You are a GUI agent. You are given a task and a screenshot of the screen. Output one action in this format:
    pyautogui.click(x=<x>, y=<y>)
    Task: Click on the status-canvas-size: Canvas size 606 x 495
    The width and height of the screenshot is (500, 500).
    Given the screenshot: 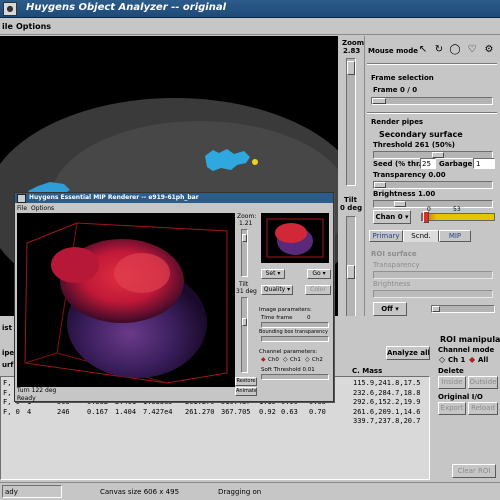 What is the action you would take?
    pyautogui.click(x=140, y=492)
    